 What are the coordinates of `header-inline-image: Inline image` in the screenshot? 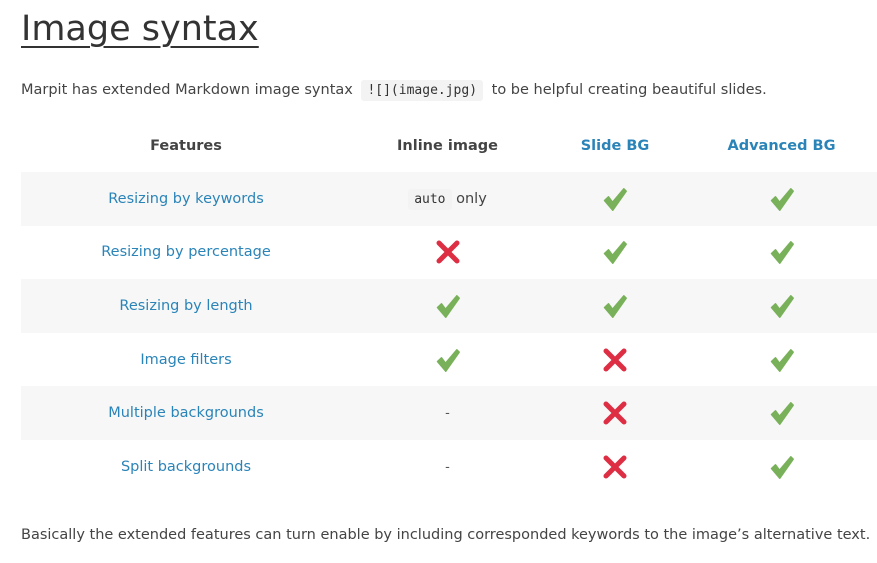 It's located at (447, 146).